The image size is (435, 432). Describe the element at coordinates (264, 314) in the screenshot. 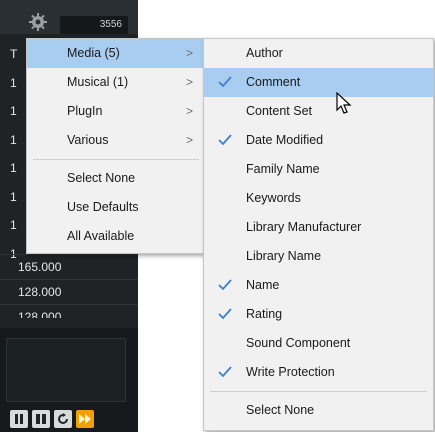

I see `submenu-item-label: Rating` at that location.